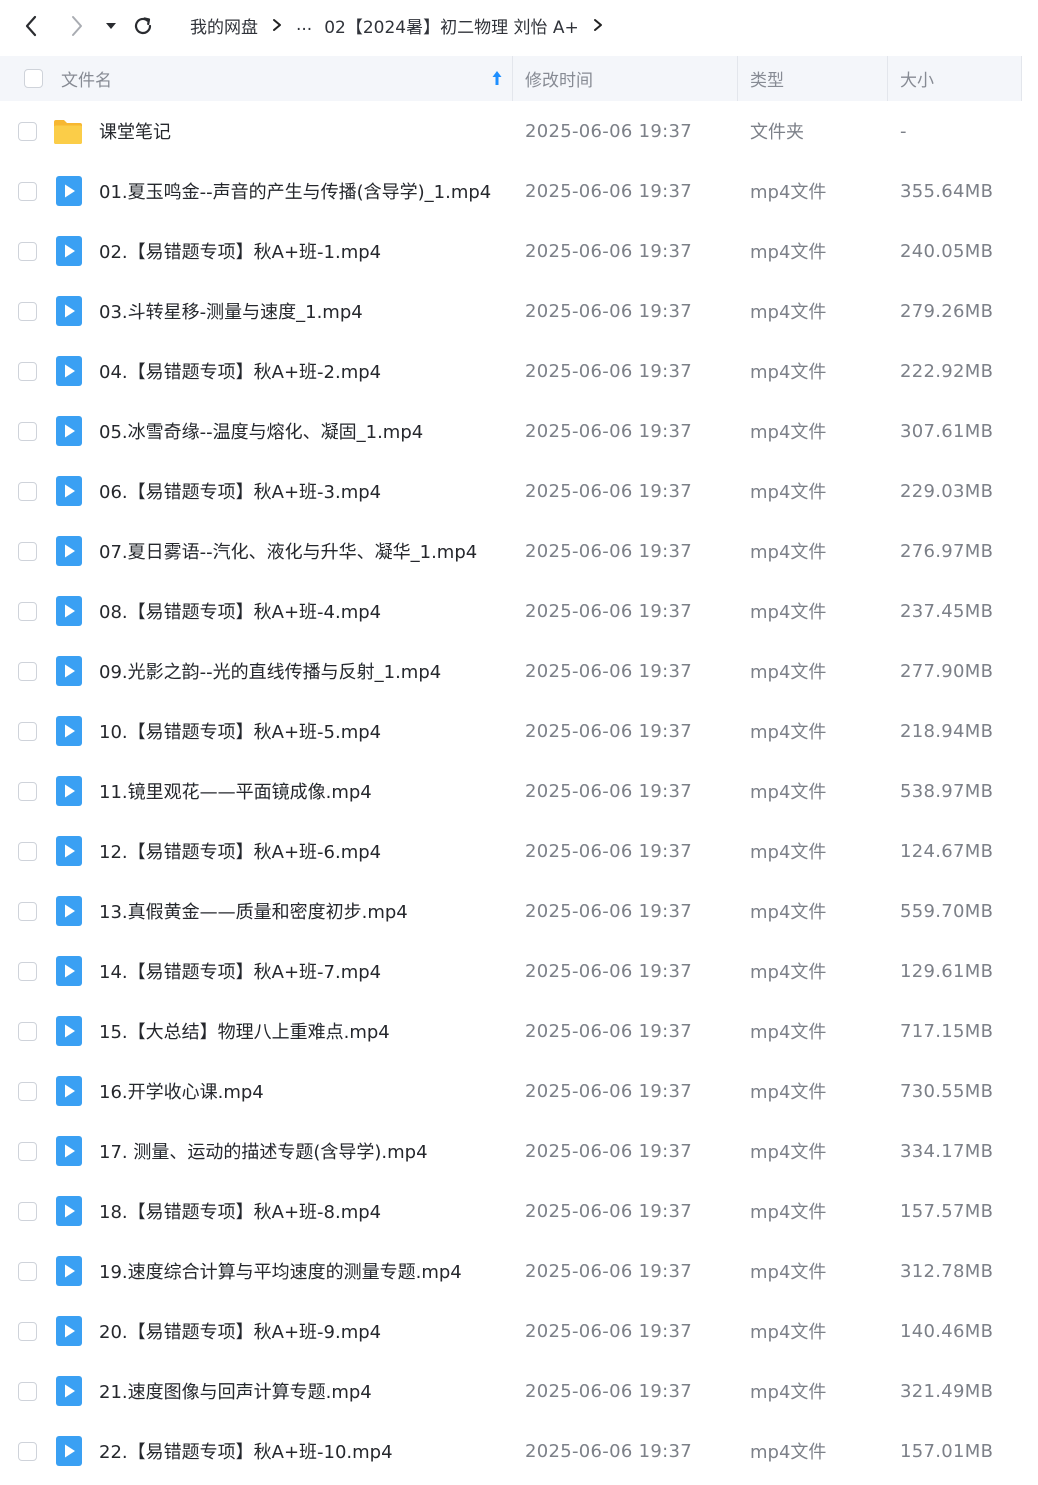  I want to click on forward-button, so click(77, 26).